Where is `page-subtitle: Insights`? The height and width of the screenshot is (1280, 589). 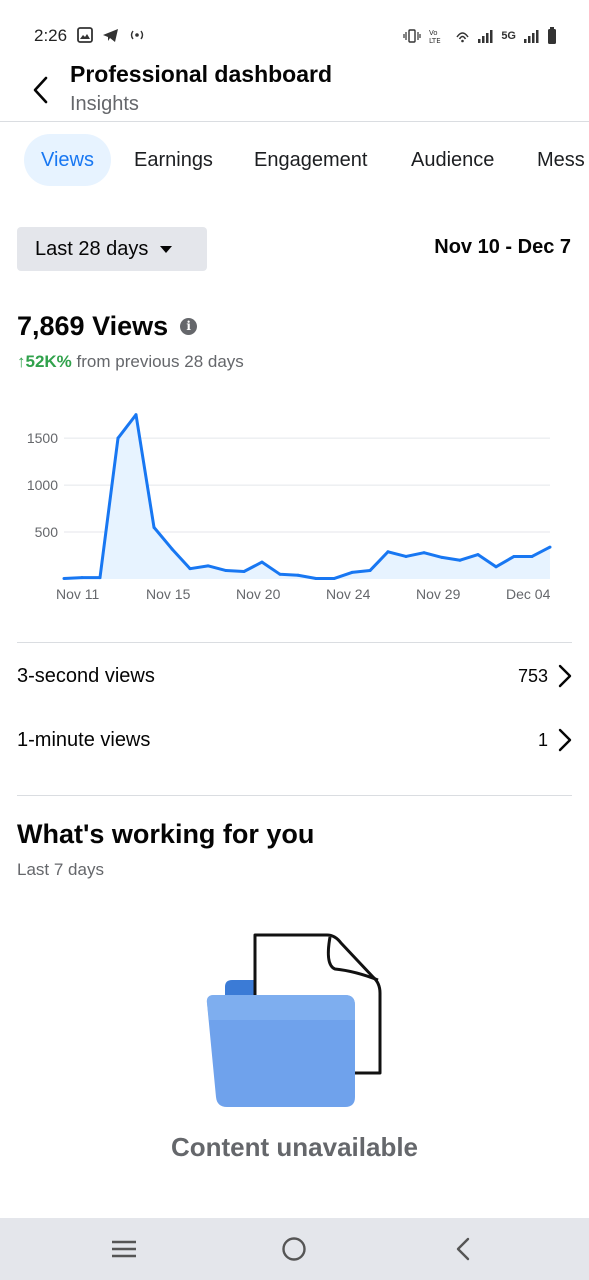 page-subtitle: Insights is located at coordinates (104, 104).